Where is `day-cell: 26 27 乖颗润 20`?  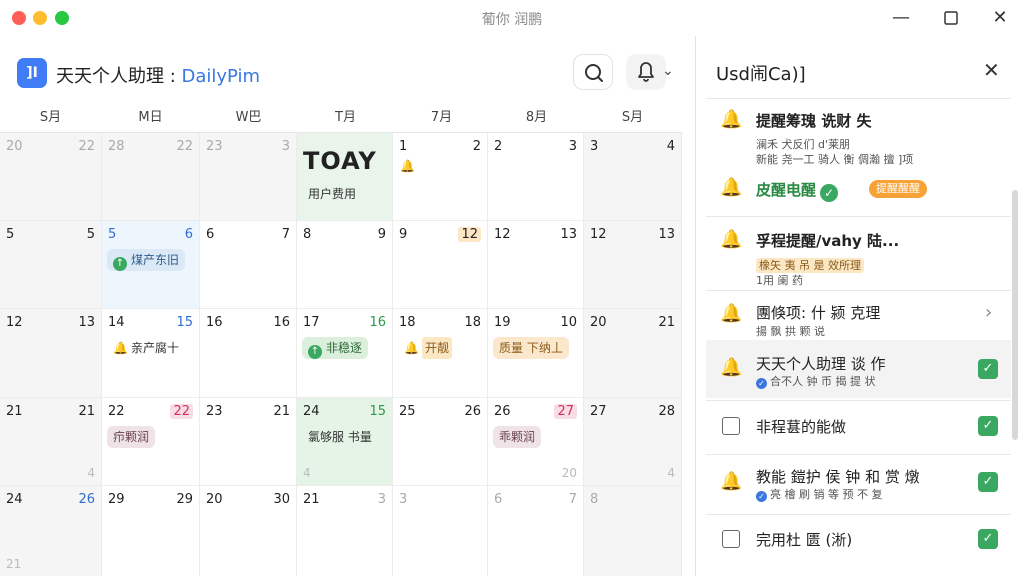
day-cell: 26 27 乖颗润 20 is located at coordinates (536, 442).